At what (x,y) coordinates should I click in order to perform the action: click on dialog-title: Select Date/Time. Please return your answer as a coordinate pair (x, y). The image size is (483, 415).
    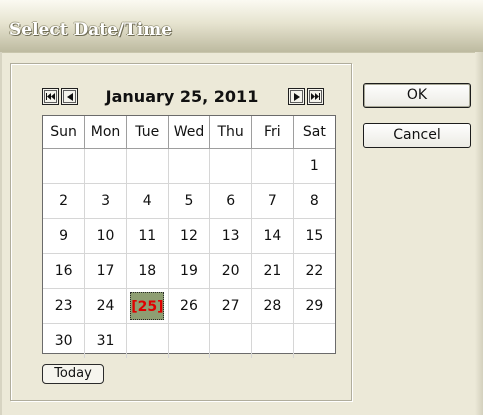
    Looking at the image, I should click on (91, 30).